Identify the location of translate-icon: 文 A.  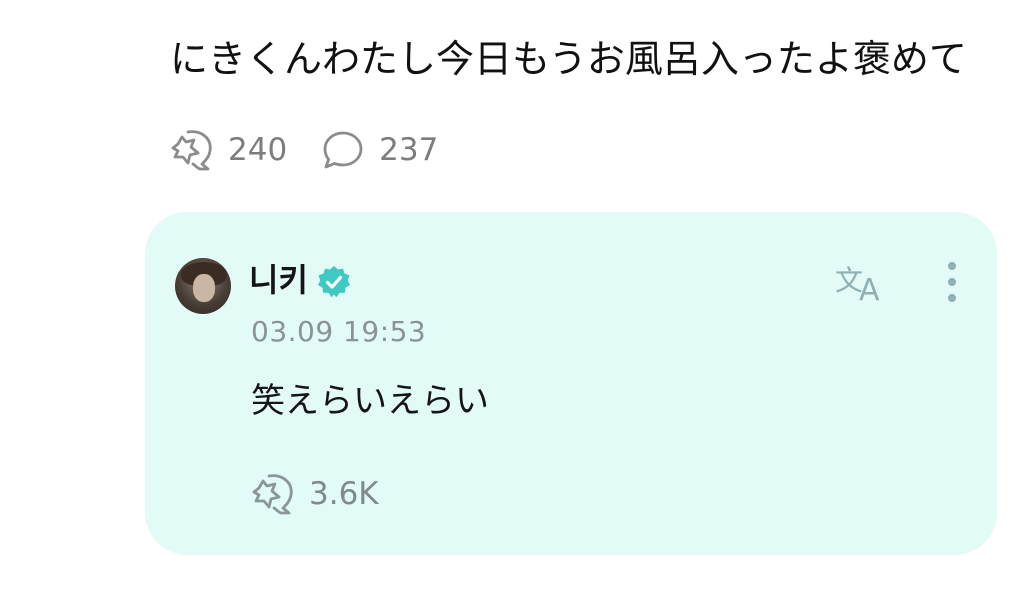
(865, 282).